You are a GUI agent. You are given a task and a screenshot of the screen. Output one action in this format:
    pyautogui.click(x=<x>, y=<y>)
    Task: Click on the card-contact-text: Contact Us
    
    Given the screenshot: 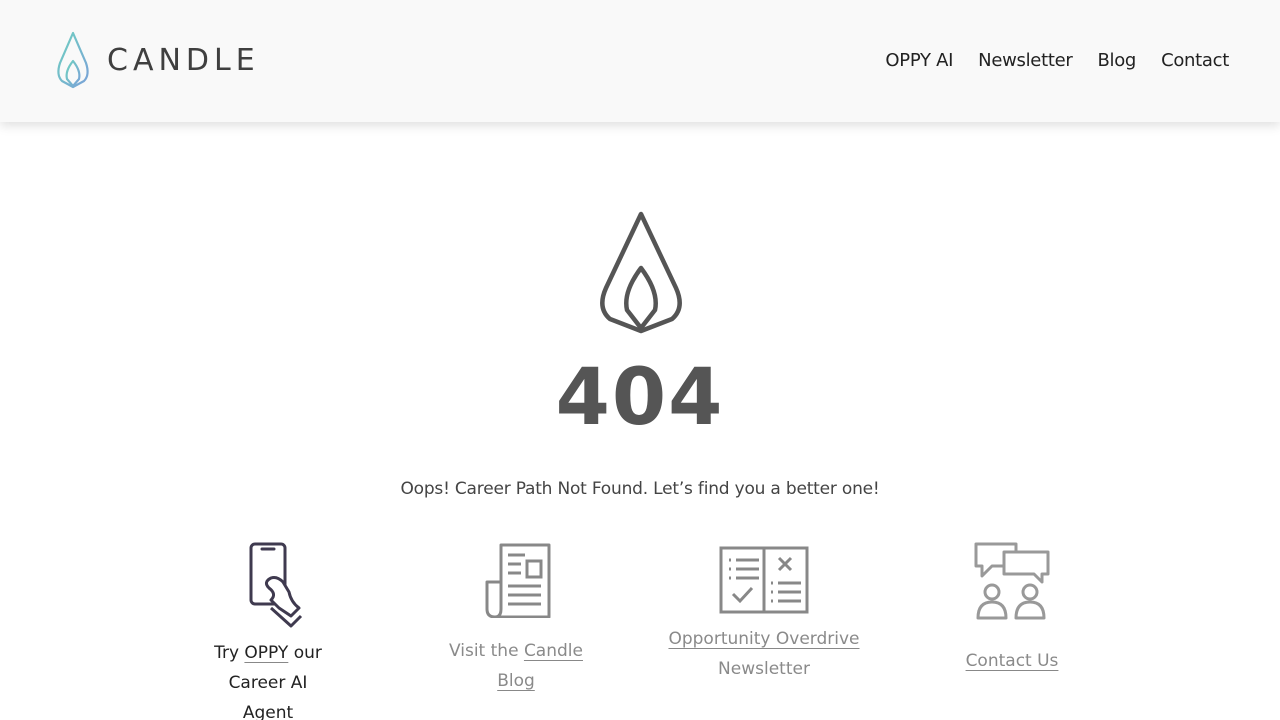 What is the action you would take?
    pyautogui.click(x=1012, y=661)
    